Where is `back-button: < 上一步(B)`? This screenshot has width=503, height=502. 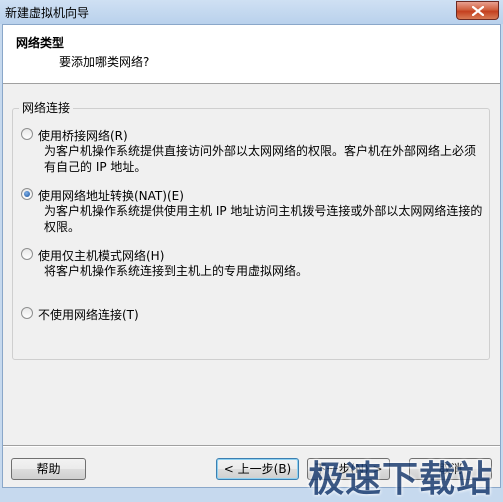
back-button: < 上一步(B) is located at coordinates (257, 469).